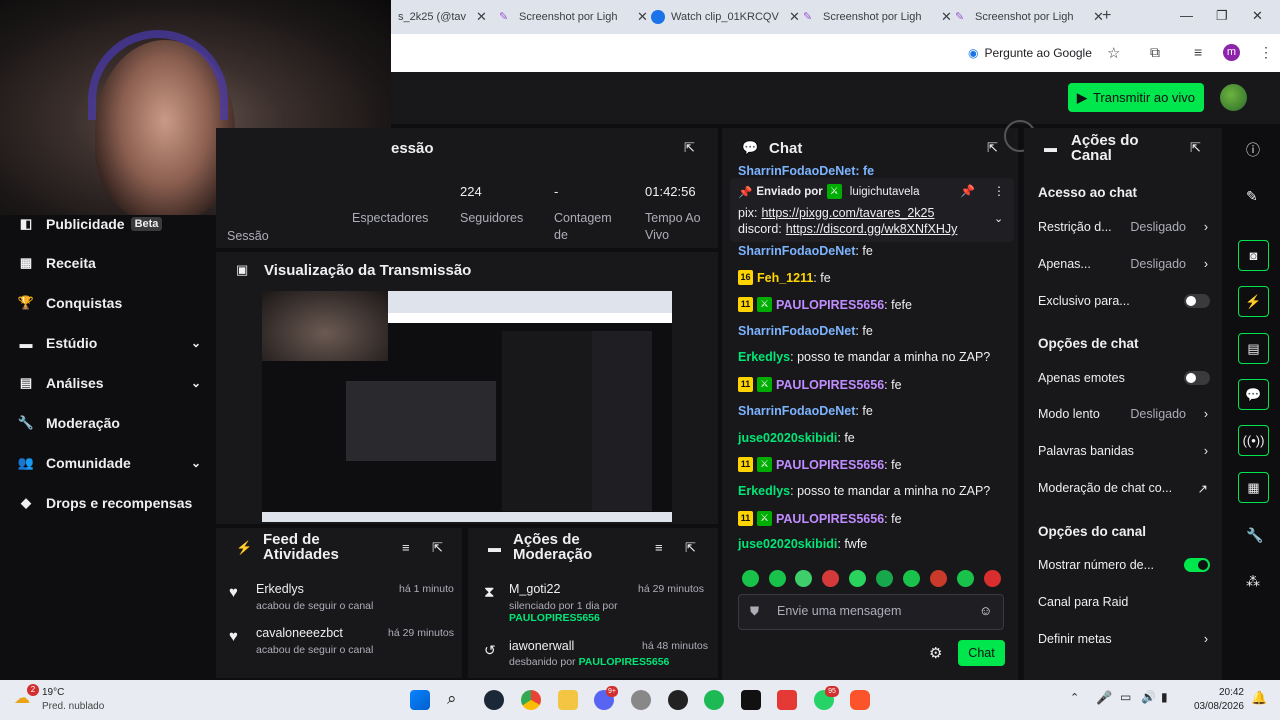 The width and height of the screenshot is (1280, 720). I want to click on quick-action-button: ▦, so click(1253, 487).